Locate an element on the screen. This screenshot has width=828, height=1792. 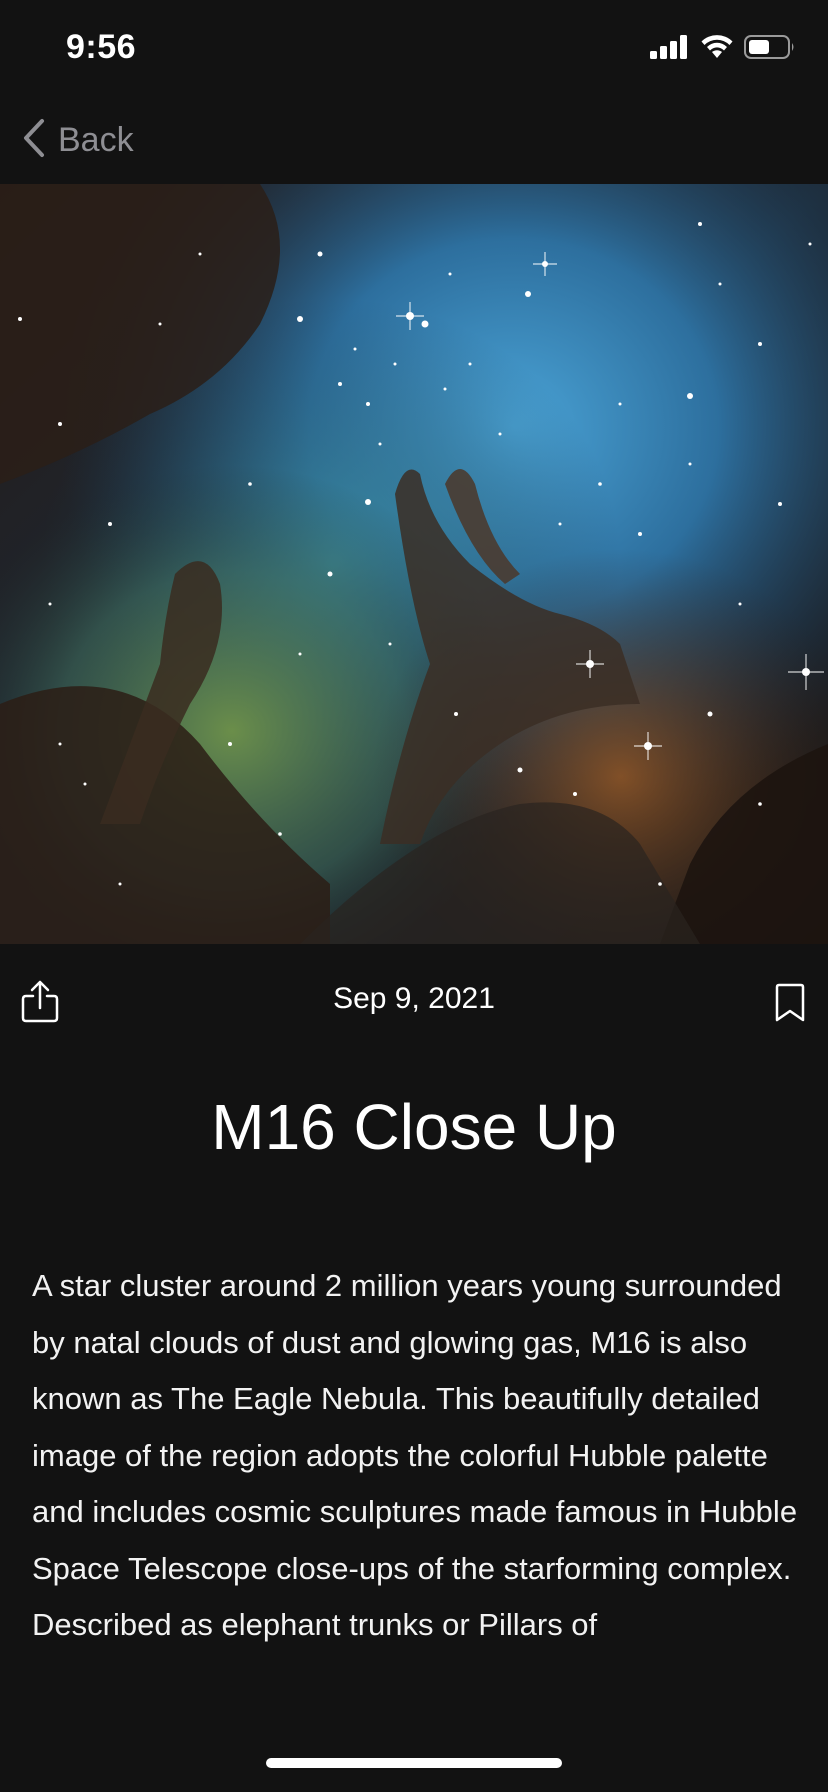
wifi-icon is located at coordinates (717, 49).